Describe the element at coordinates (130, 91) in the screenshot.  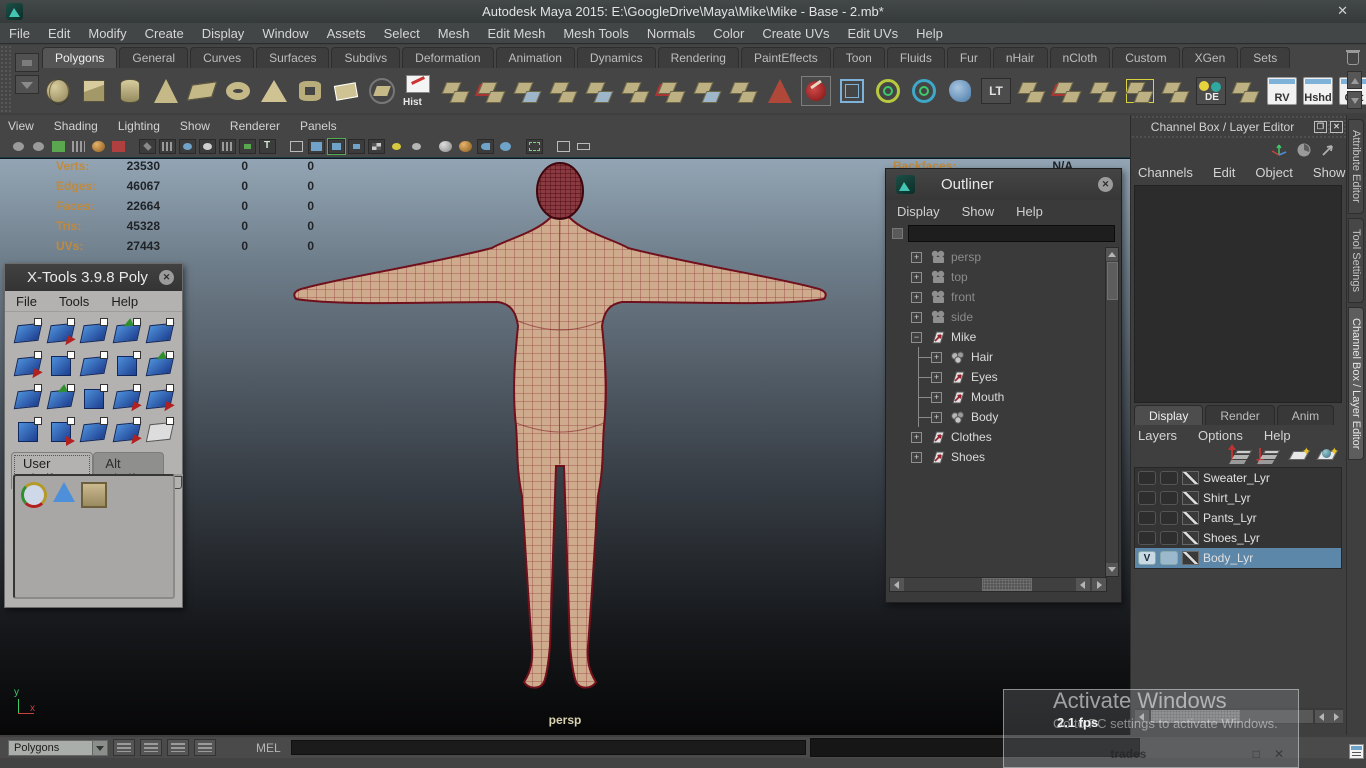
I see `poly-cylinder-icon` at that location.